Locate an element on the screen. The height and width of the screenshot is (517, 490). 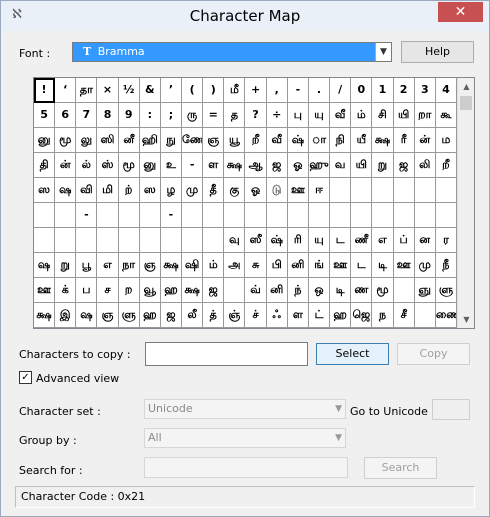
character-cell: ; is located at coordinates (171, 115).